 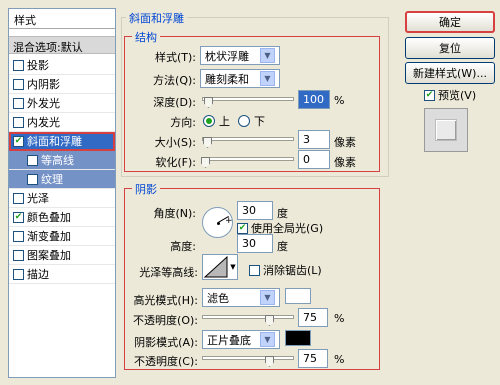 I want to click on style-item-gradient-overlay: 渐变叠加, so click(x=62, y=236).